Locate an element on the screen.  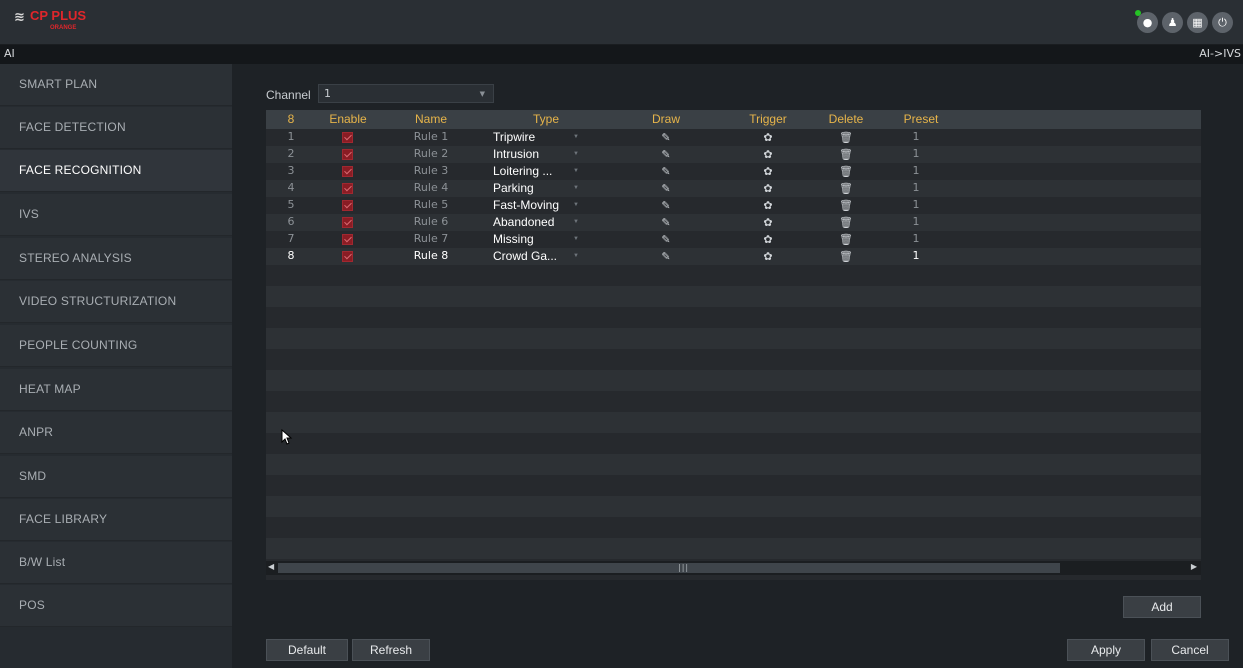
channel-value: 1 is located at coordinates (327, 93).